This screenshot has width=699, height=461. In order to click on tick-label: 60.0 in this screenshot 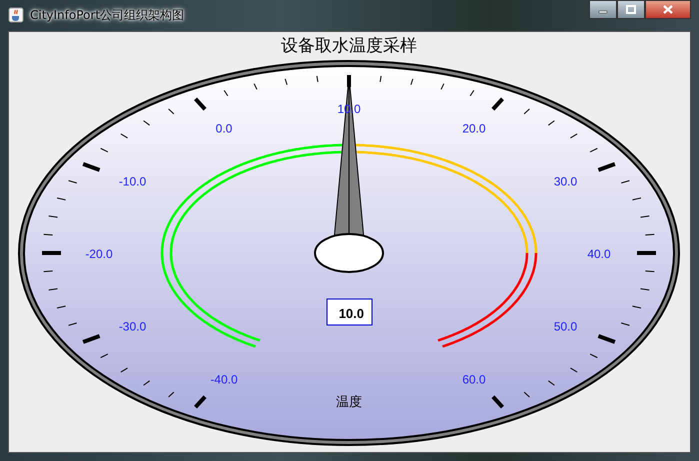, I will do `click(474, 379)`.